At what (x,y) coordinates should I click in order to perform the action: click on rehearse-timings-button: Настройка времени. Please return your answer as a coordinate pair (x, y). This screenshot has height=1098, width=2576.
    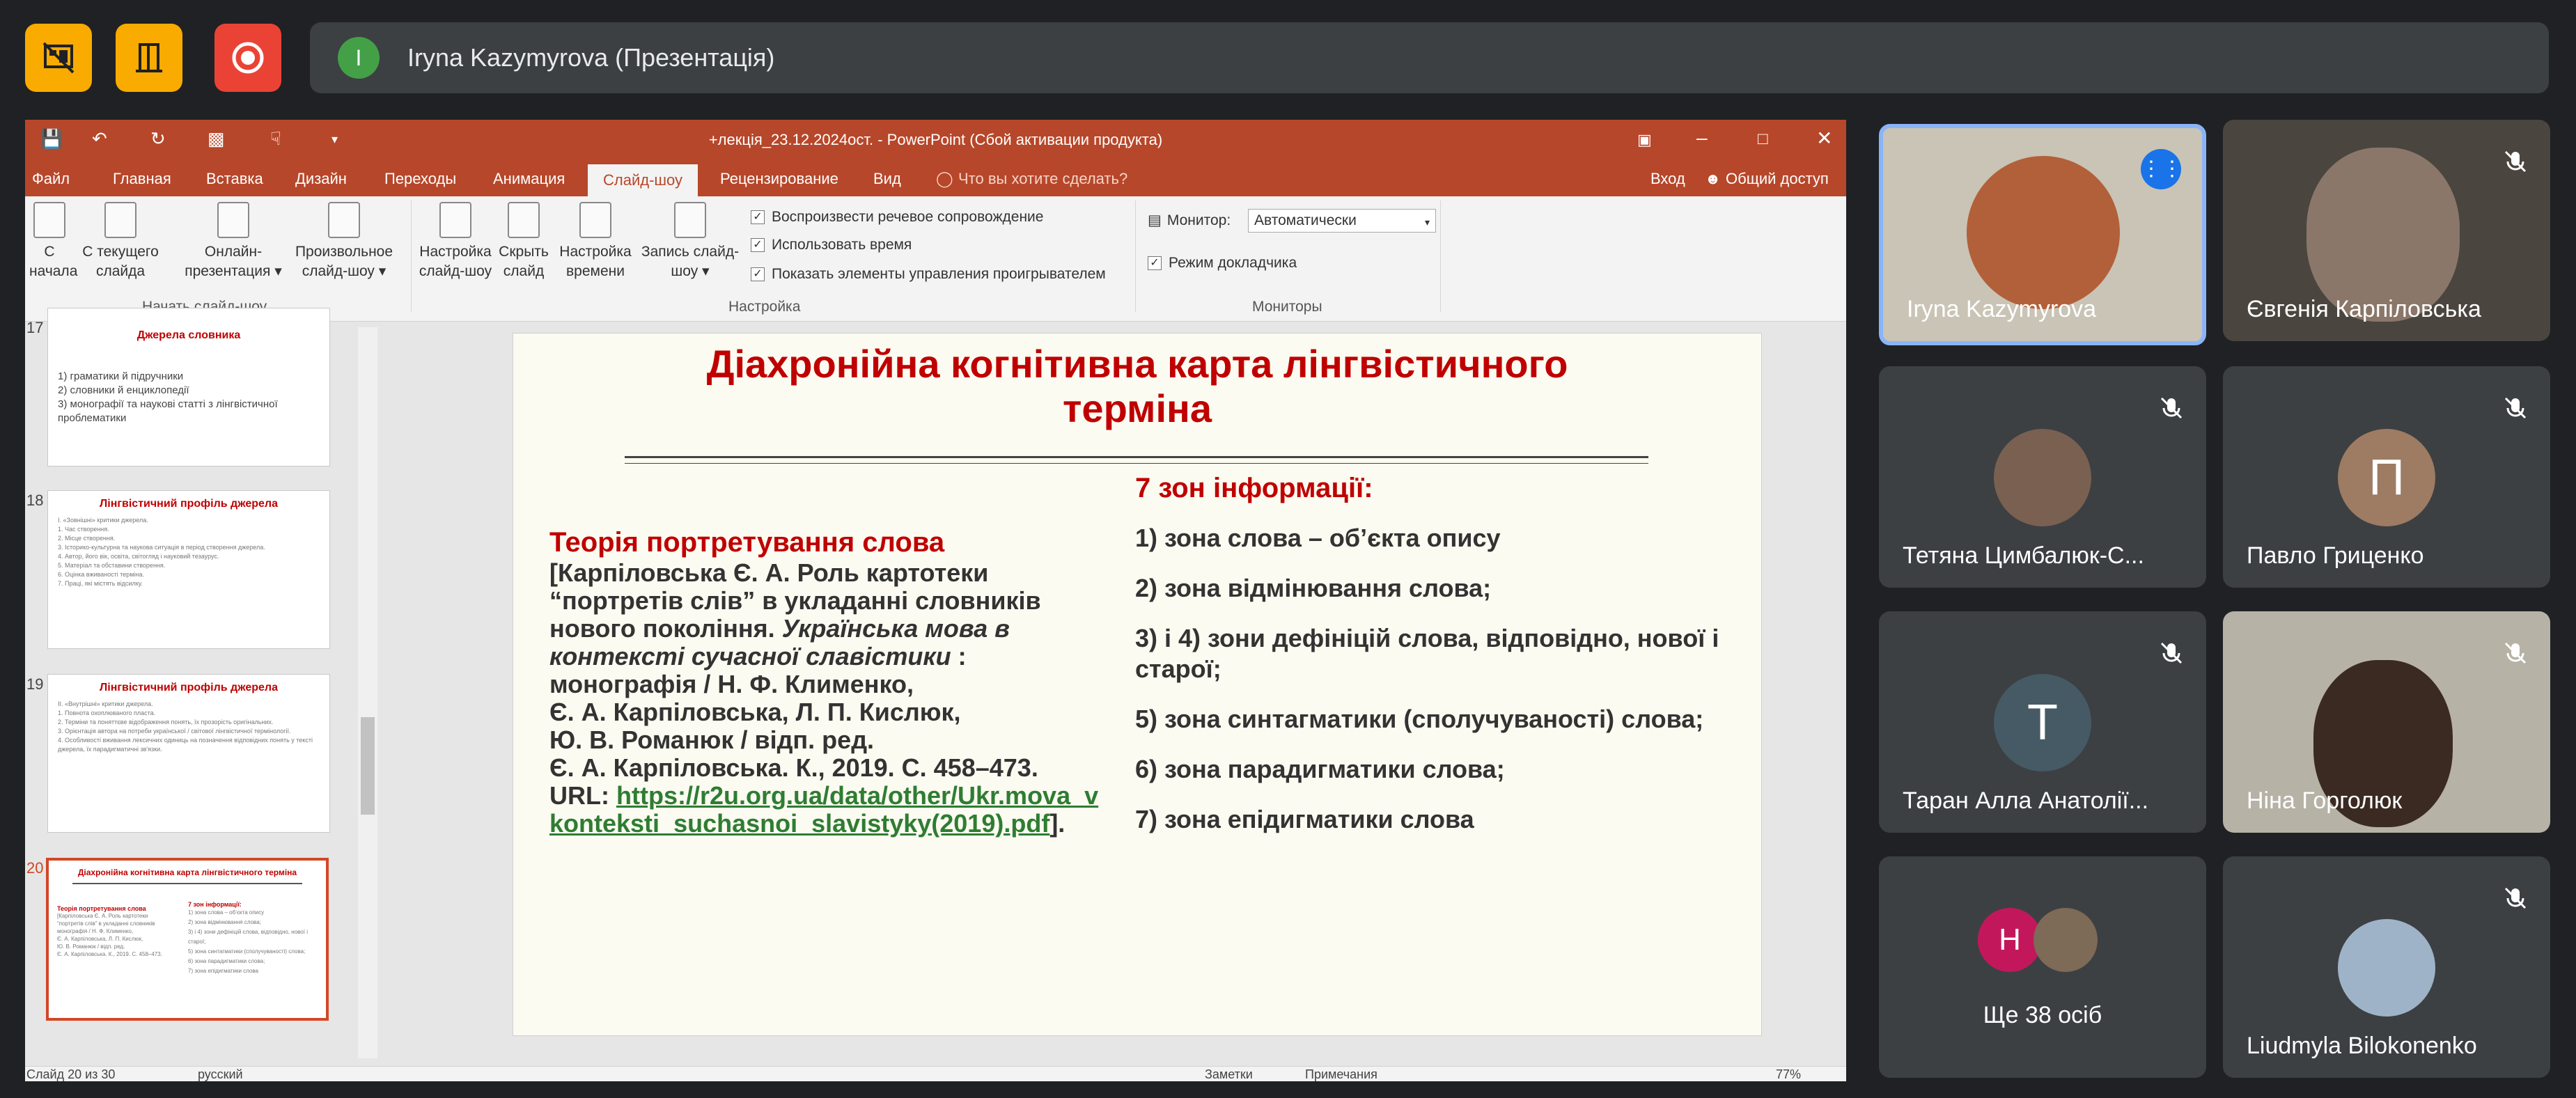
    Looking at the image, I should click on (595, 241).